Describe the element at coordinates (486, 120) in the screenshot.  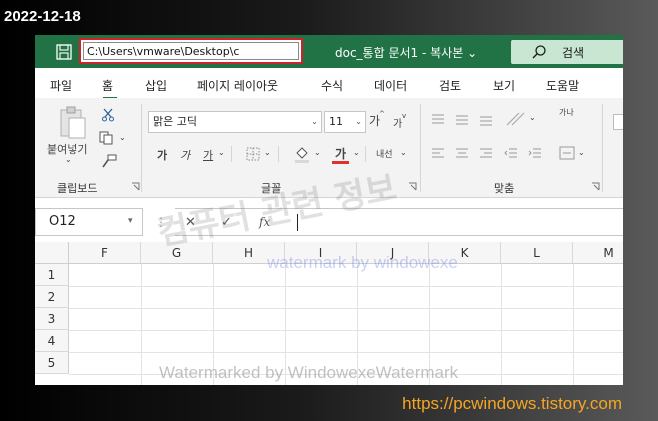
I see `align-bottom-icon` at that location.